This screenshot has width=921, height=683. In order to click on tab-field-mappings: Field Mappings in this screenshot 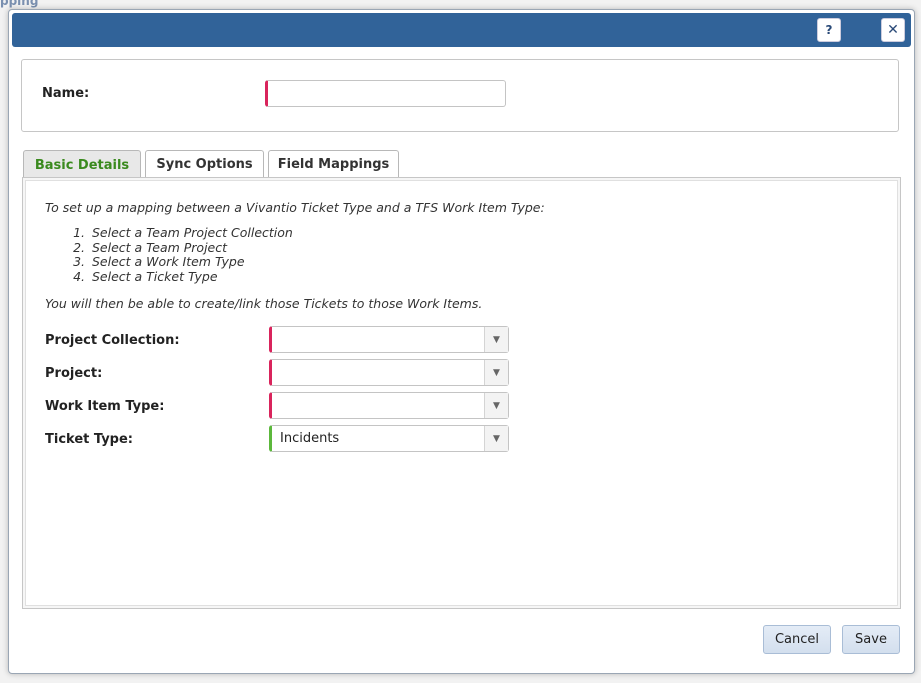, I will do `click(333, 164)`.